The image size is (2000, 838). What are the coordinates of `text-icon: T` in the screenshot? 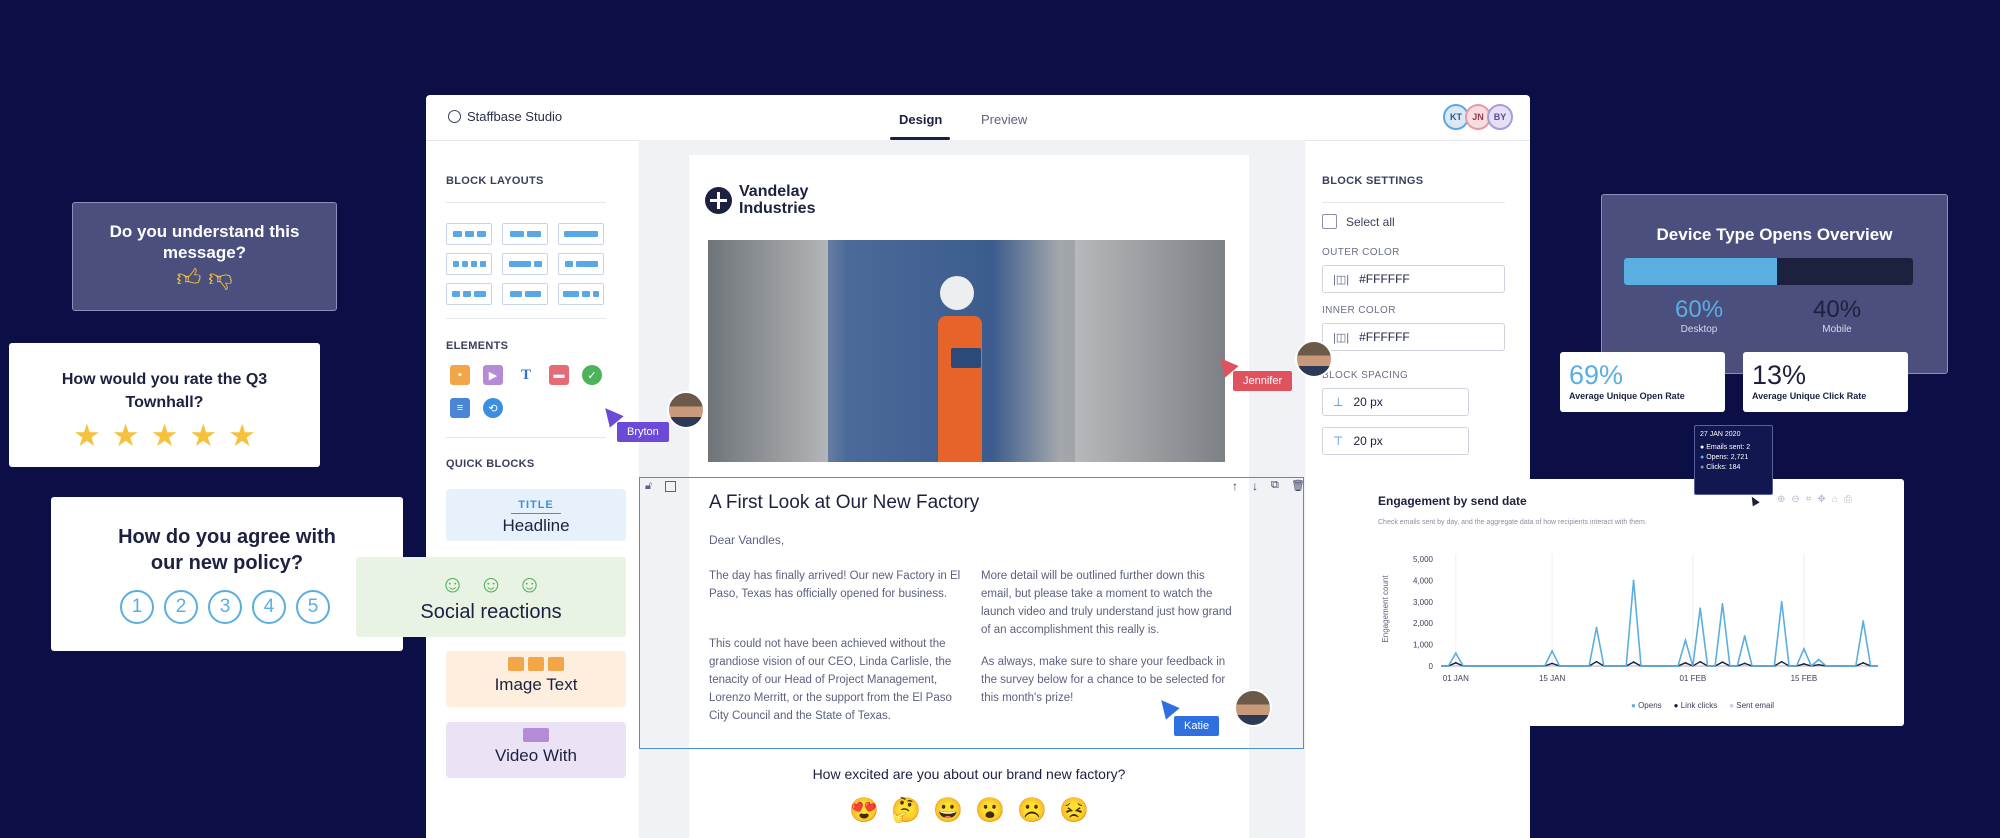 It's located at (526, 375).